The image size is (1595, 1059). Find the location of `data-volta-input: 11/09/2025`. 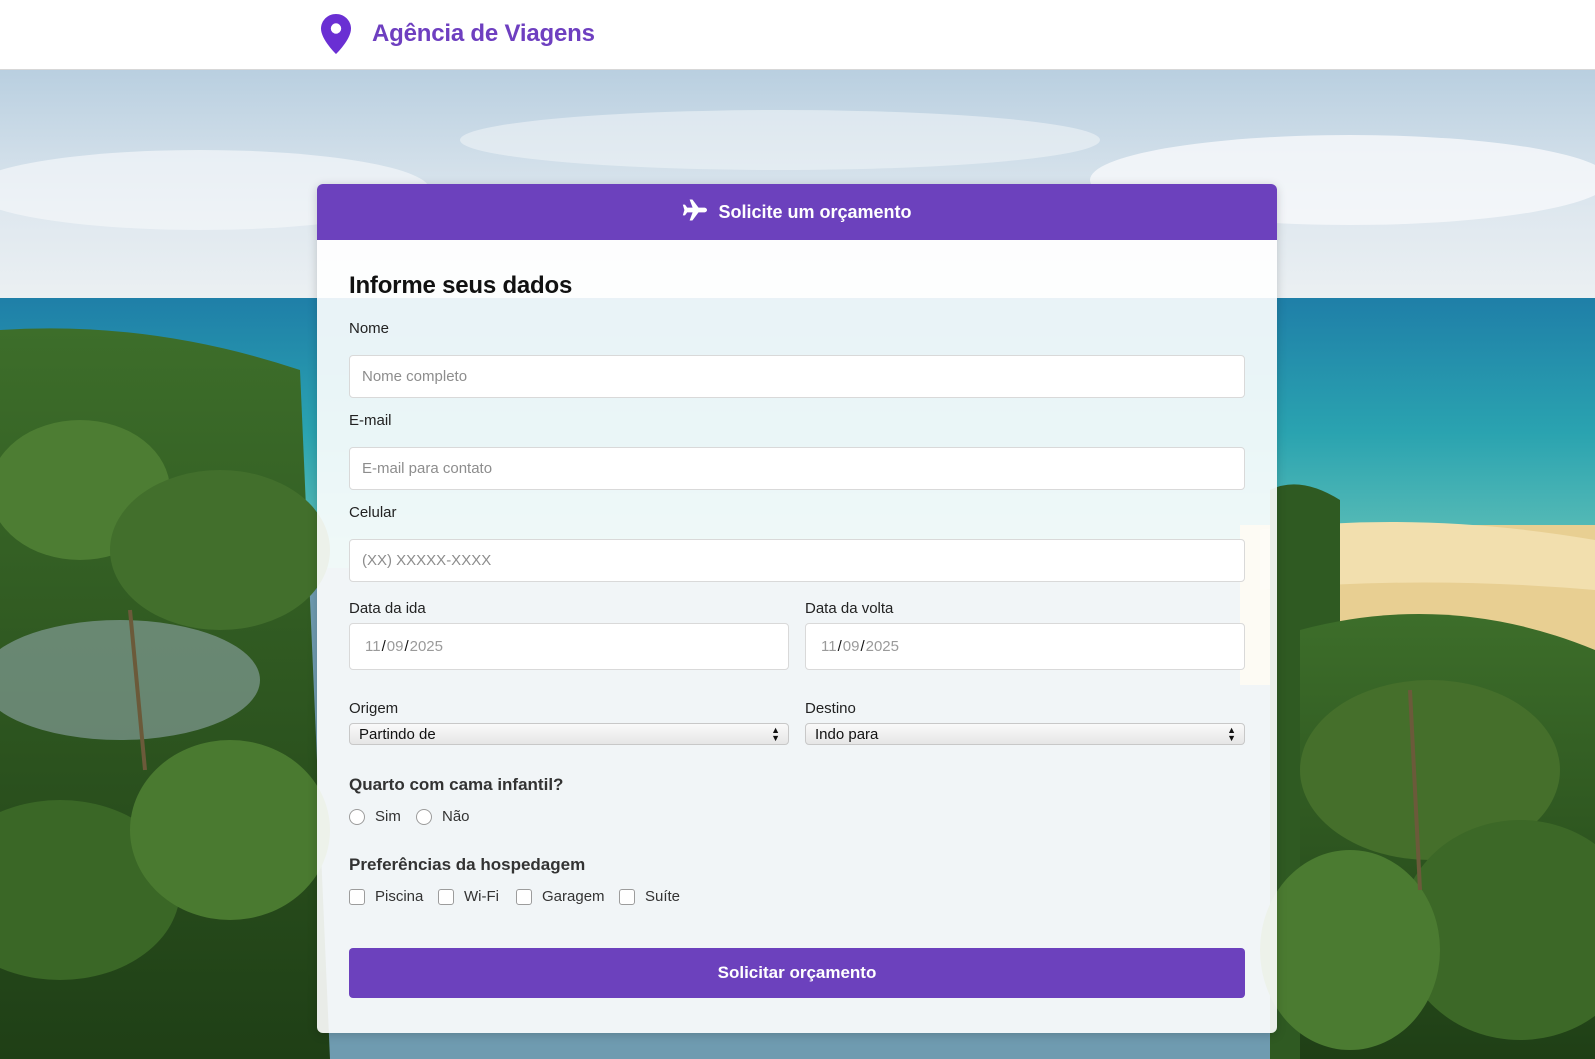

data-volta-input: 11/09/2025 is located at coordinates (1025, 646).